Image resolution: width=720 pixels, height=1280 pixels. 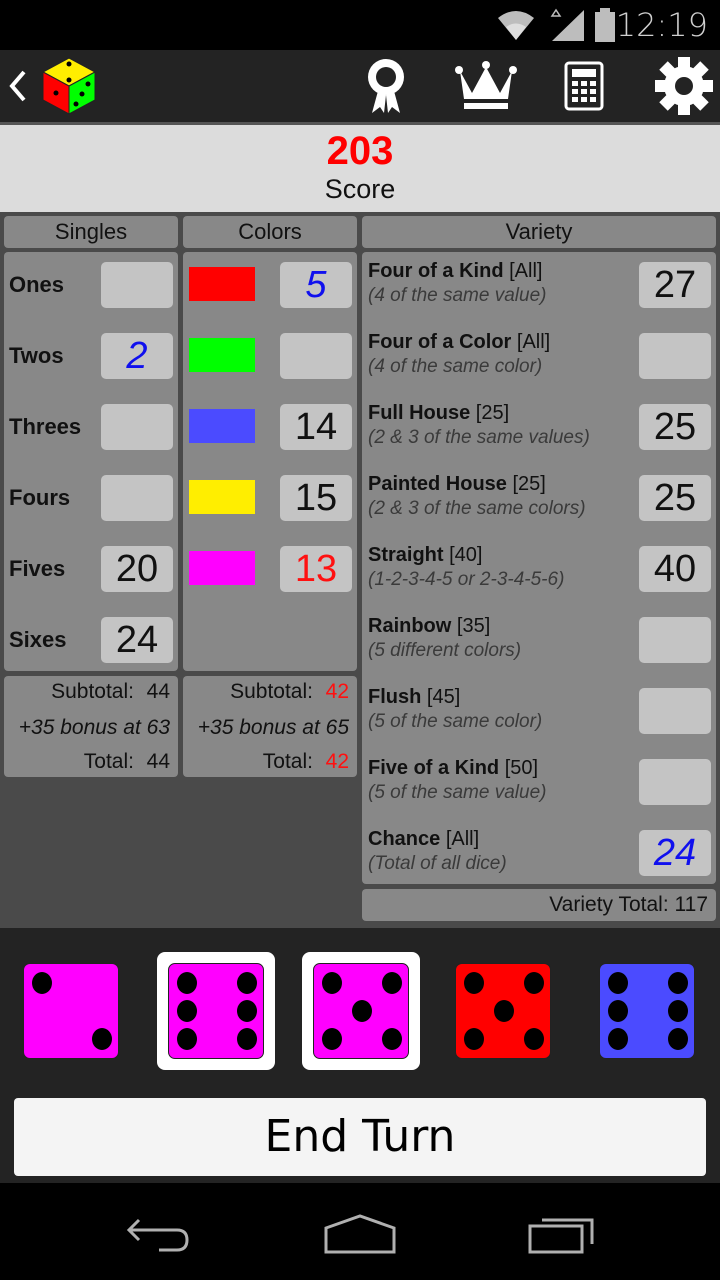 I want to click on singles-box-ones, so click(x=137, y=285).